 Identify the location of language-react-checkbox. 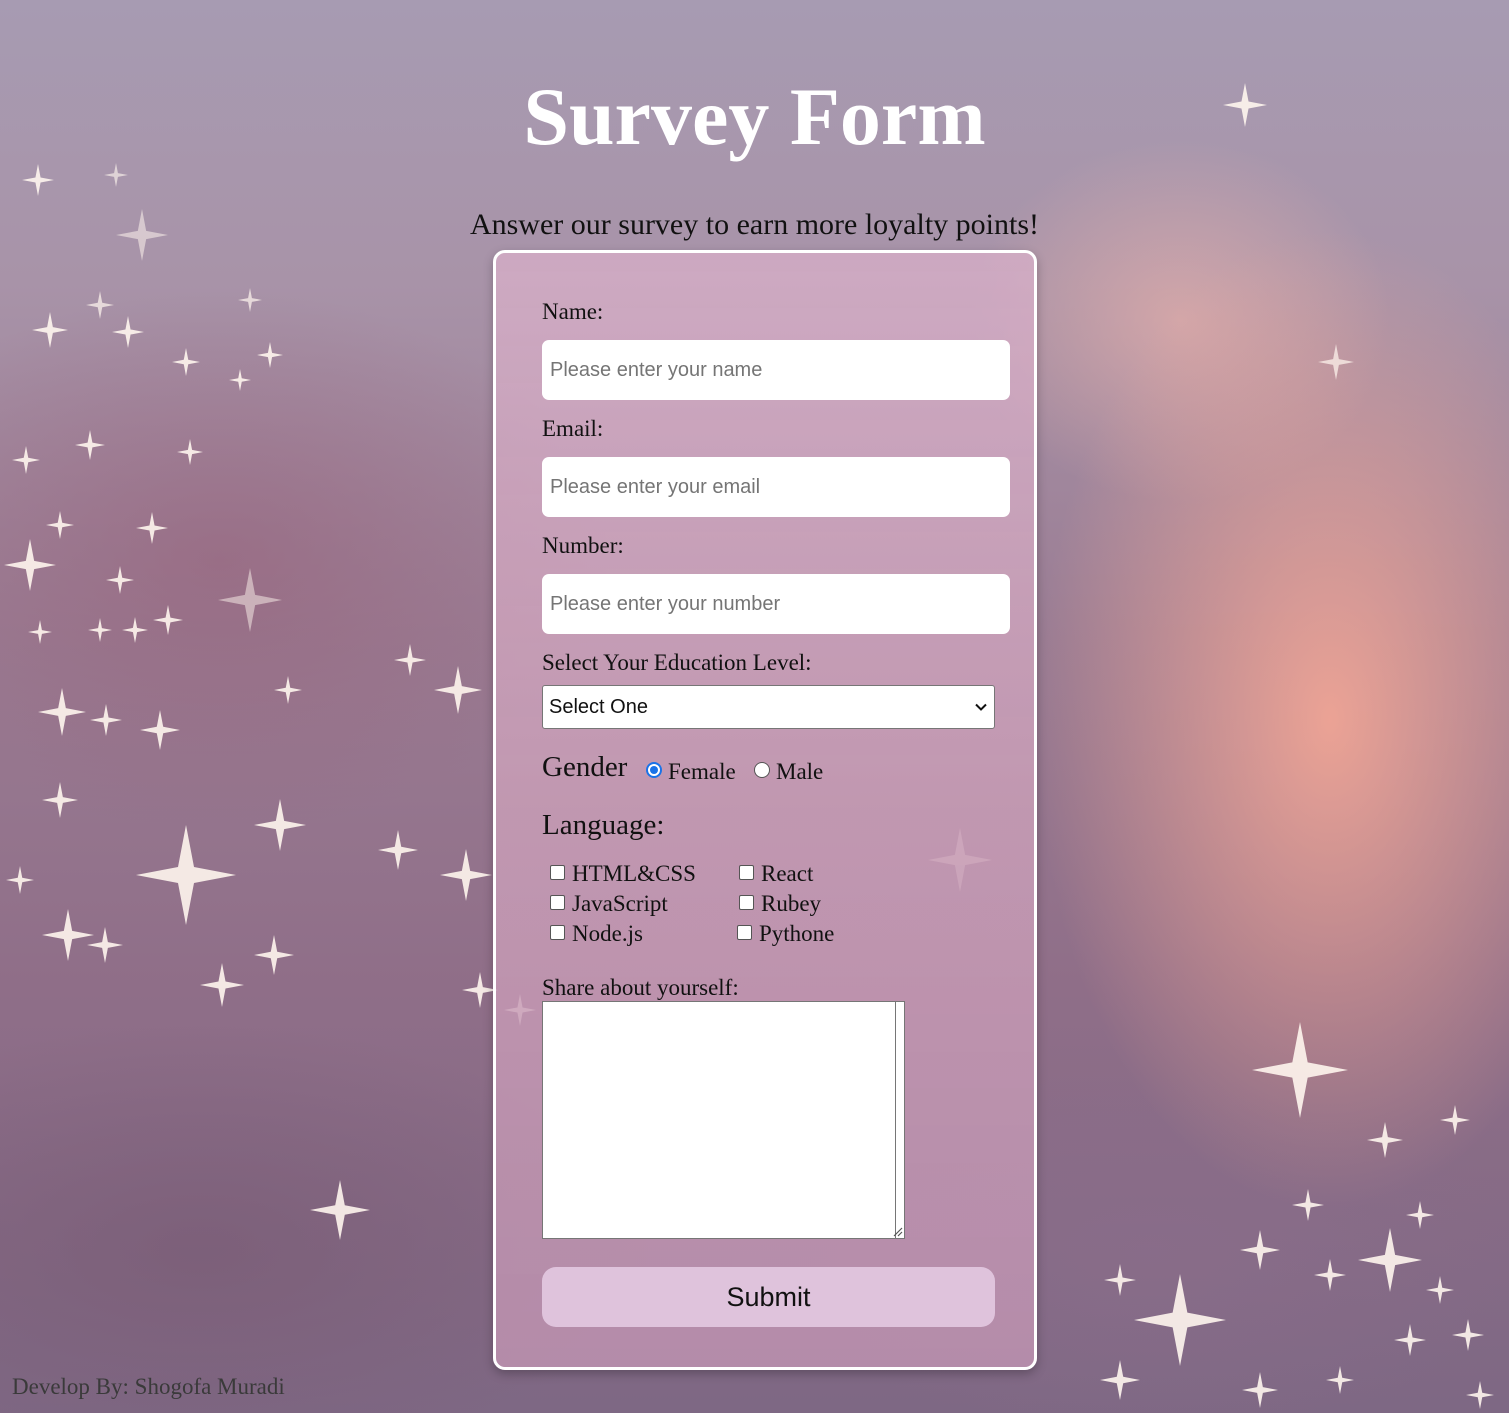
(746, 872).